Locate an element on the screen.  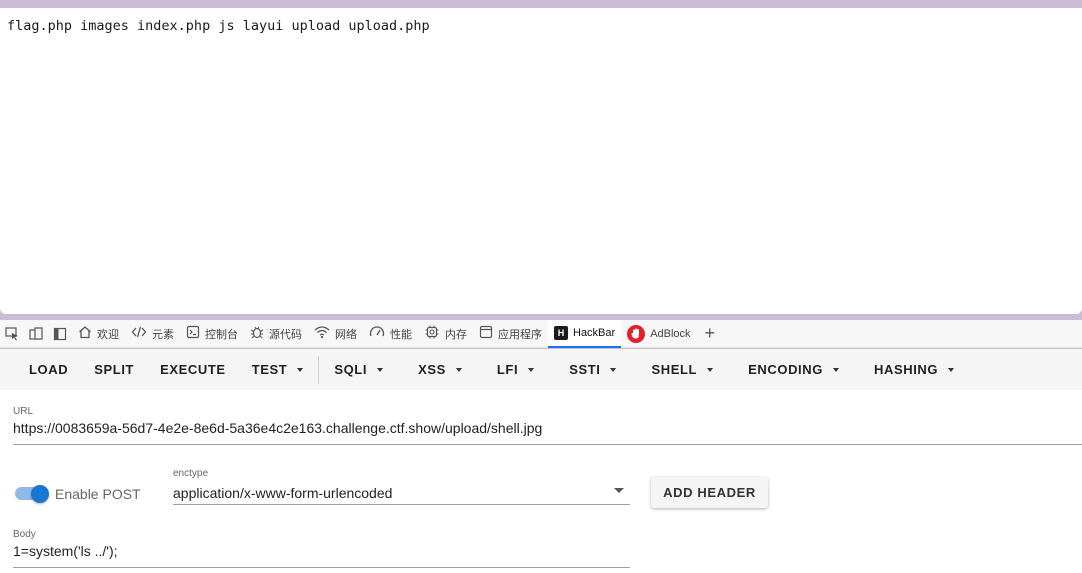
tab-label: 性能 is located at coordinates (401, 334).